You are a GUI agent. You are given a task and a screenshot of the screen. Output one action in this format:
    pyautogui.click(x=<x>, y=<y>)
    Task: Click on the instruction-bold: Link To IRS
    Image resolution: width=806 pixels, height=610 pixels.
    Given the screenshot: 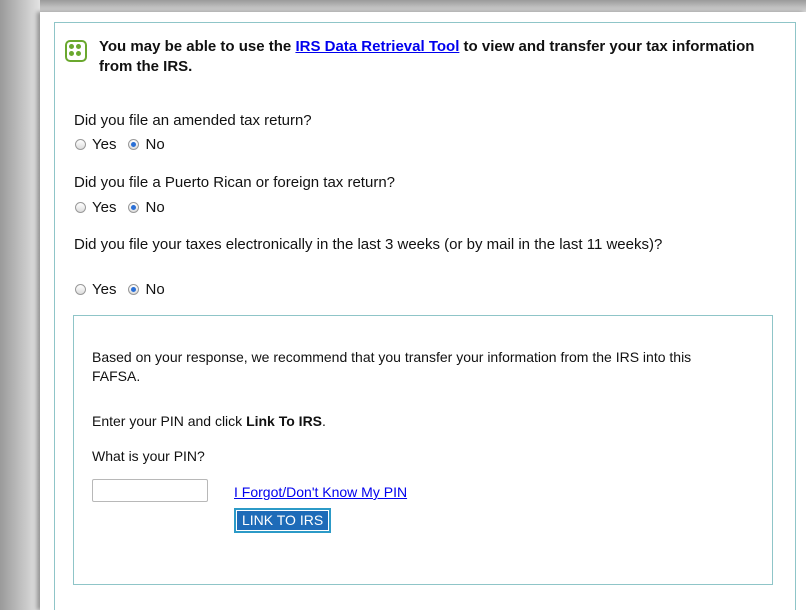 What is the action you would take?
    pyautogui.click(x=284, y=421)
    